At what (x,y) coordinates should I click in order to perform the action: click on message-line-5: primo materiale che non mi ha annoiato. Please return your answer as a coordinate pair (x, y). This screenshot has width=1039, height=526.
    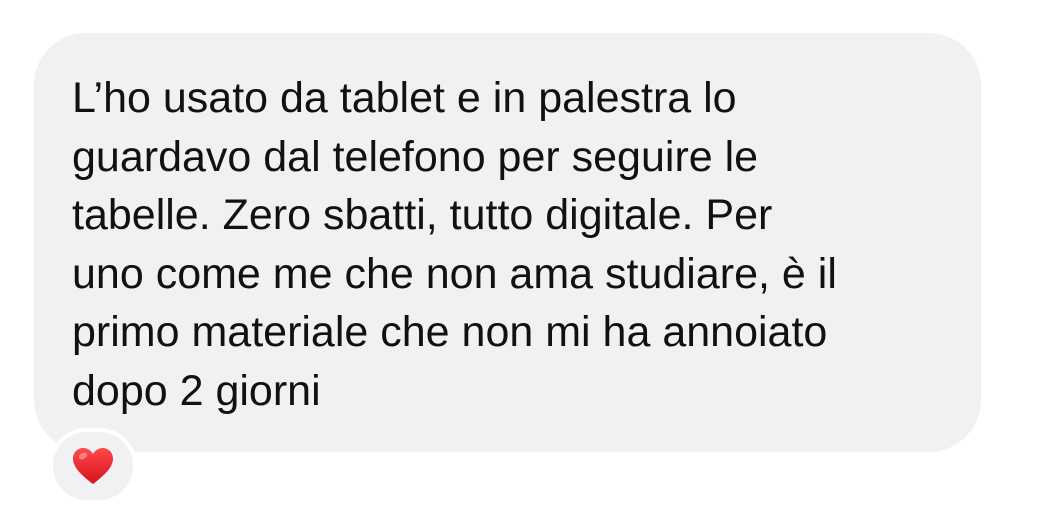
    Looking at the image, I should click on (450, 332).